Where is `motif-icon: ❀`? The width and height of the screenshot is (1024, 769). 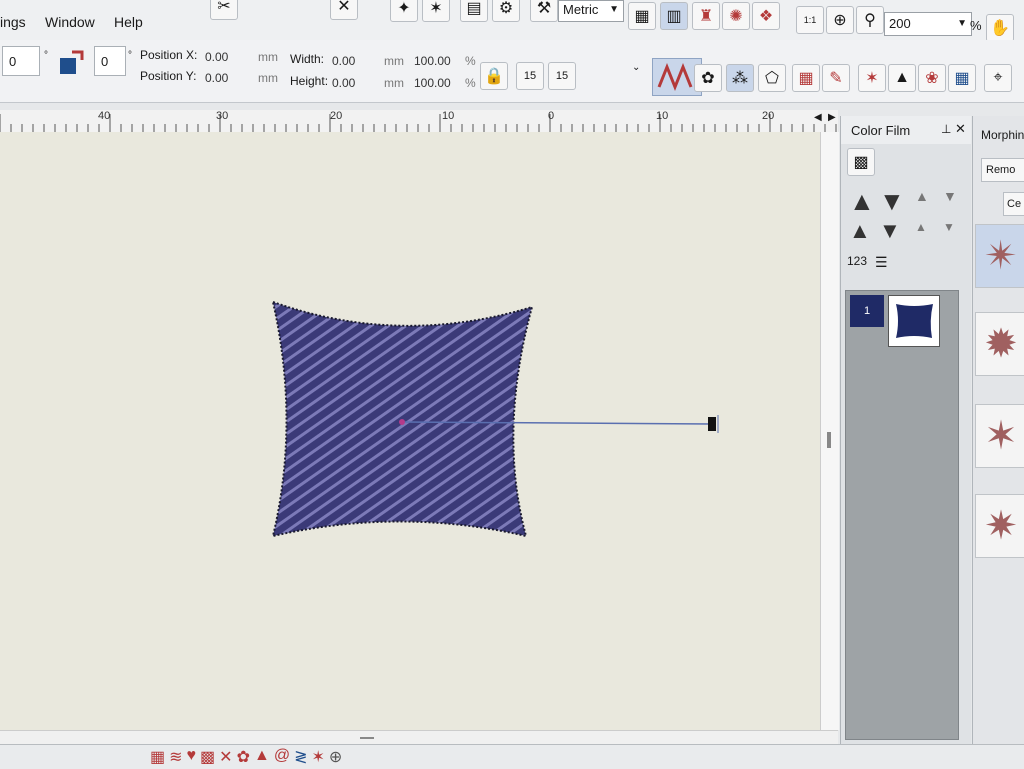
motif-icon: ❀ is located at coordinates (932, 78).